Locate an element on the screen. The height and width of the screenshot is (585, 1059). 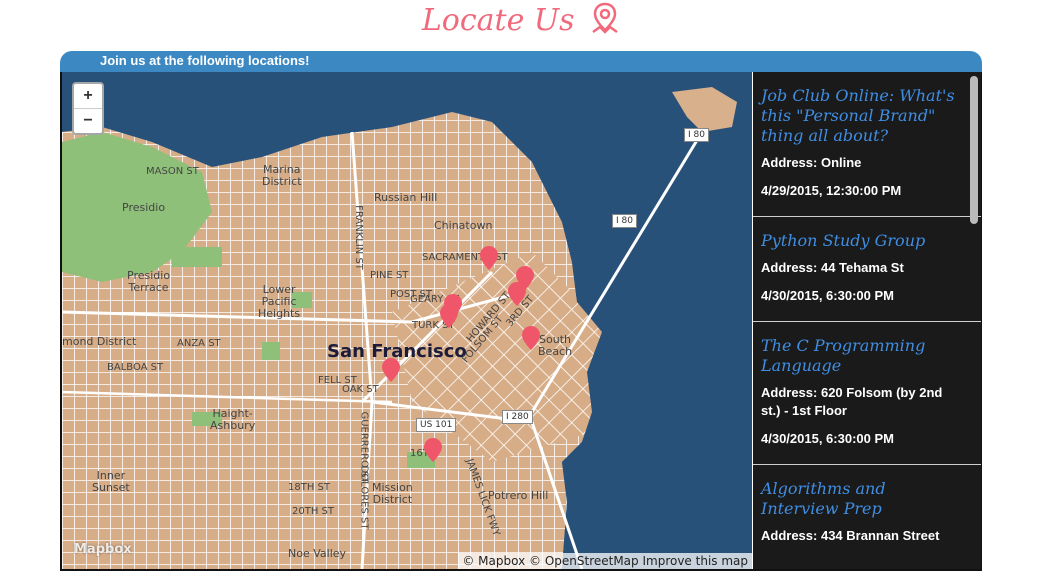
event-address: Address: 434 Brannan Street is located at coordinates (850, 535).